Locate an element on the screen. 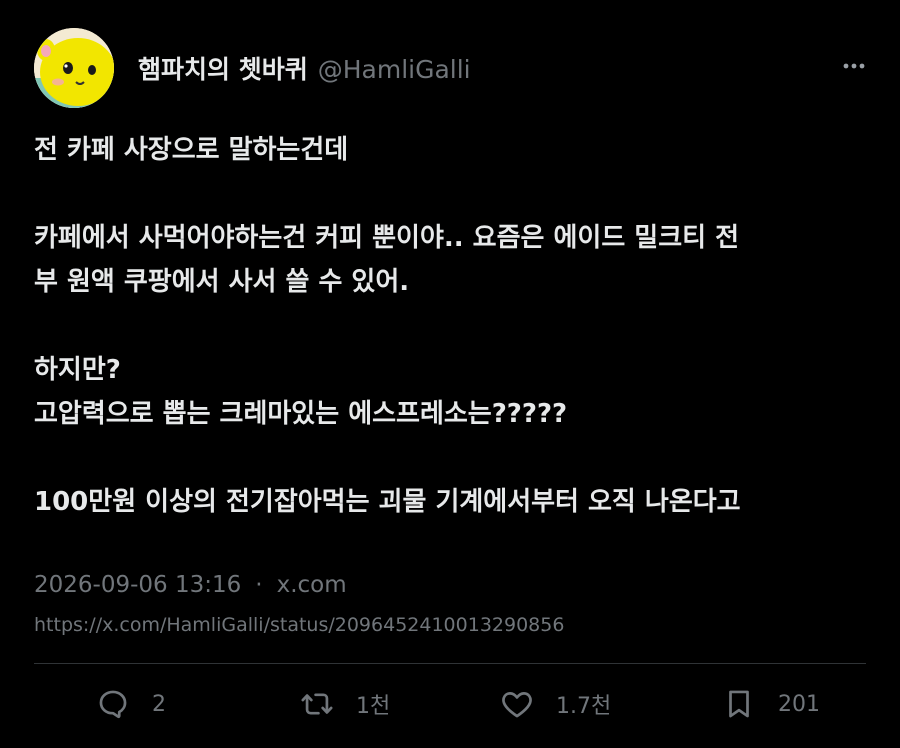 This screenshot has width=900, height=748. author-display-name: 햄파치의 쳇바퀴 is located at coordinates (223, 68).